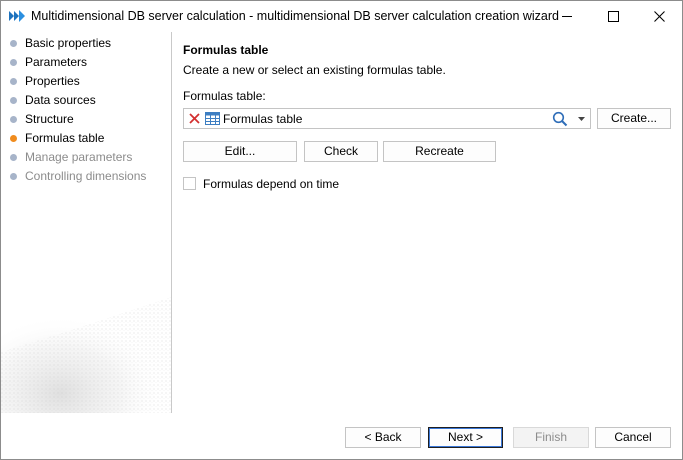  What do you see at coordinates (551, 437) in the screenshot?
I see `finish-button: Finish` at bounding box center [551, 437].